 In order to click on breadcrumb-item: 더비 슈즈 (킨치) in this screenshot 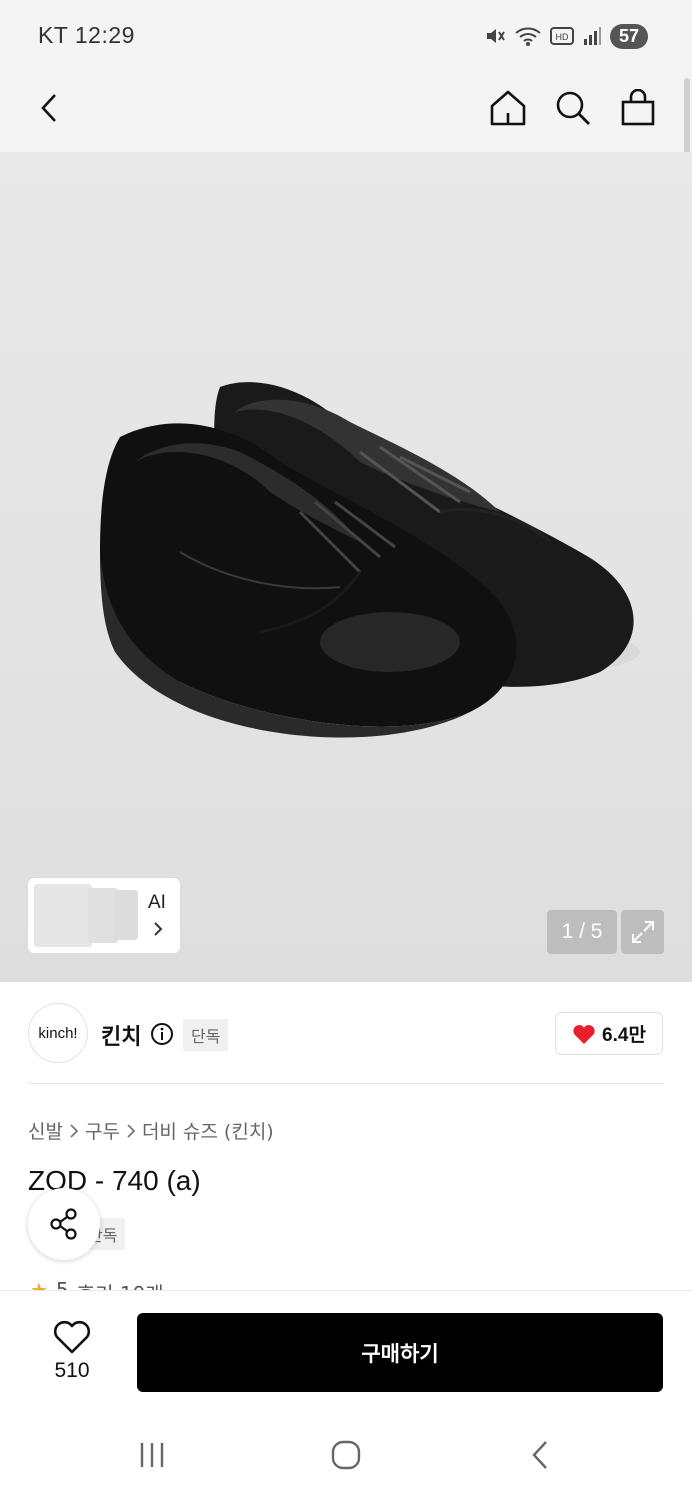, I will do `click(208, 1130)`.